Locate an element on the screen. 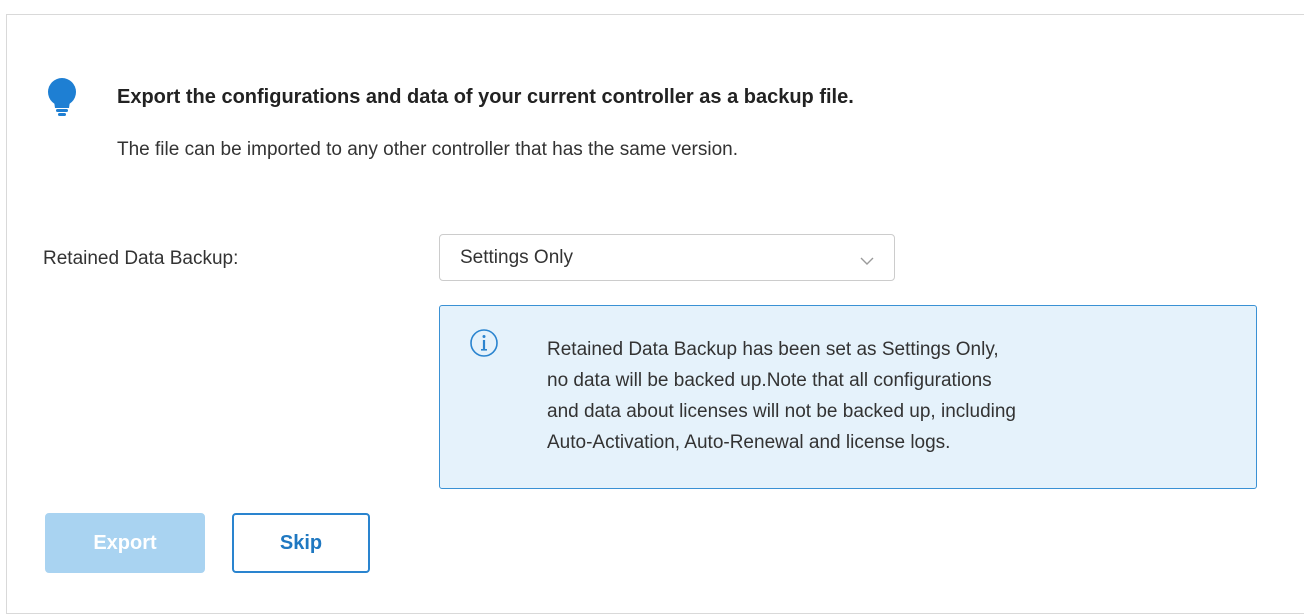 This screenshot has height=614, width=1304. chevron-down-icon is located at coordinates (867, 259).